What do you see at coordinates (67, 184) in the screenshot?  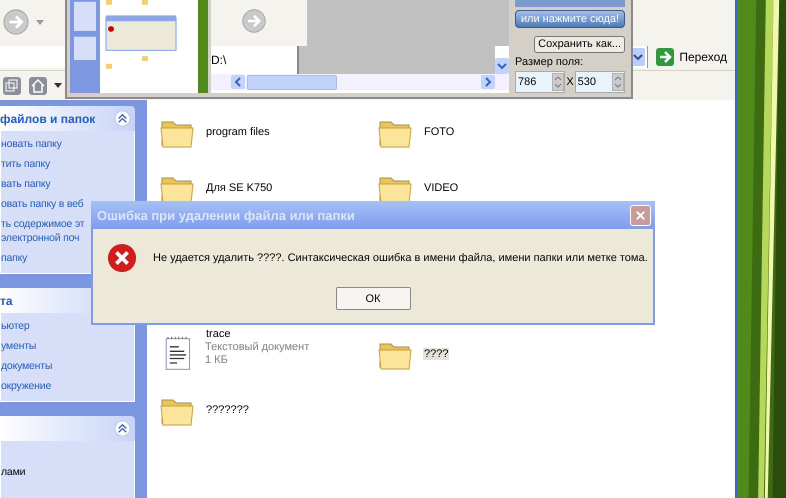 I see `task-link: вать папку` at bounding box center [67, 184].